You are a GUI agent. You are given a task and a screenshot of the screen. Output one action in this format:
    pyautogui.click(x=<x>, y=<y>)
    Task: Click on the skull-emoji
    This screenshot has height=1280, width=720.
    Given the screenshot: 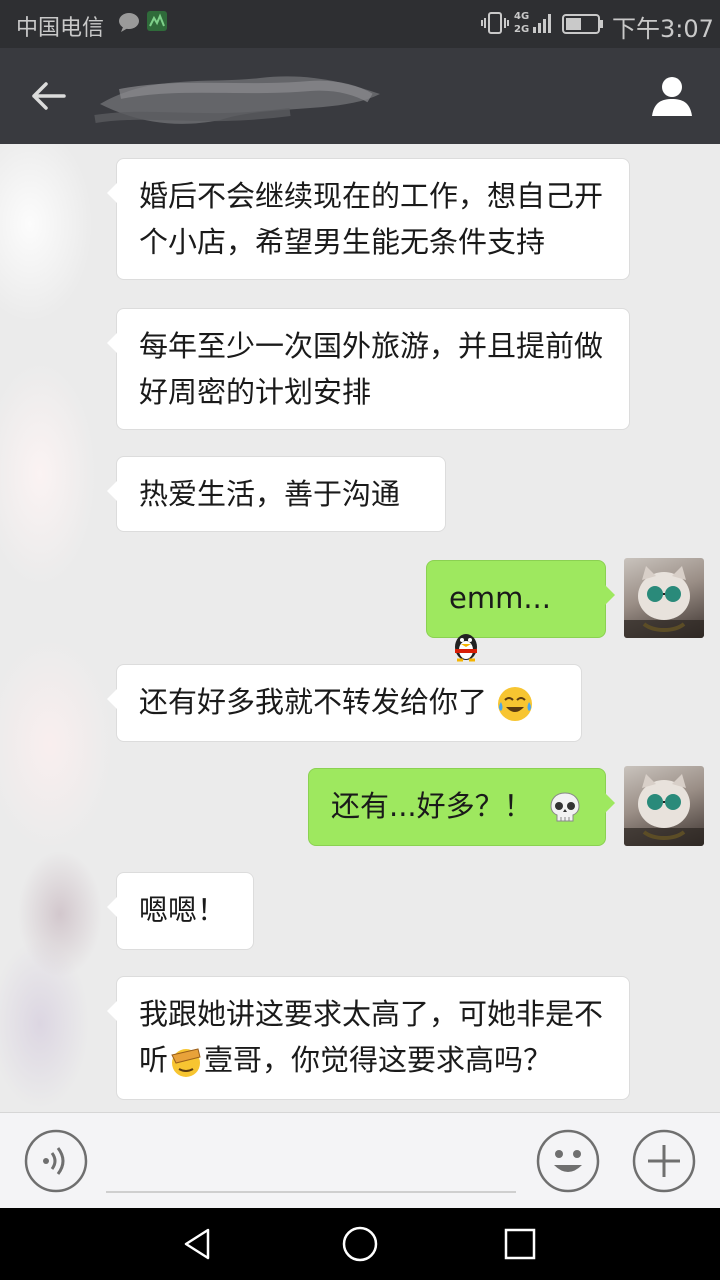 What is the action you would take?
    pyautogui.click(x=565, y=807)
    